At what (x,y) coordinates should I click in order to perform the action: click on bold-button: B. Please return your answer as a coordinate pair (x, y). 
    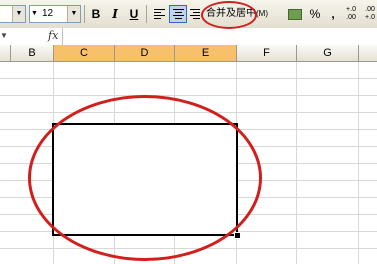
    Looking at the image, I should click on (96, 14).